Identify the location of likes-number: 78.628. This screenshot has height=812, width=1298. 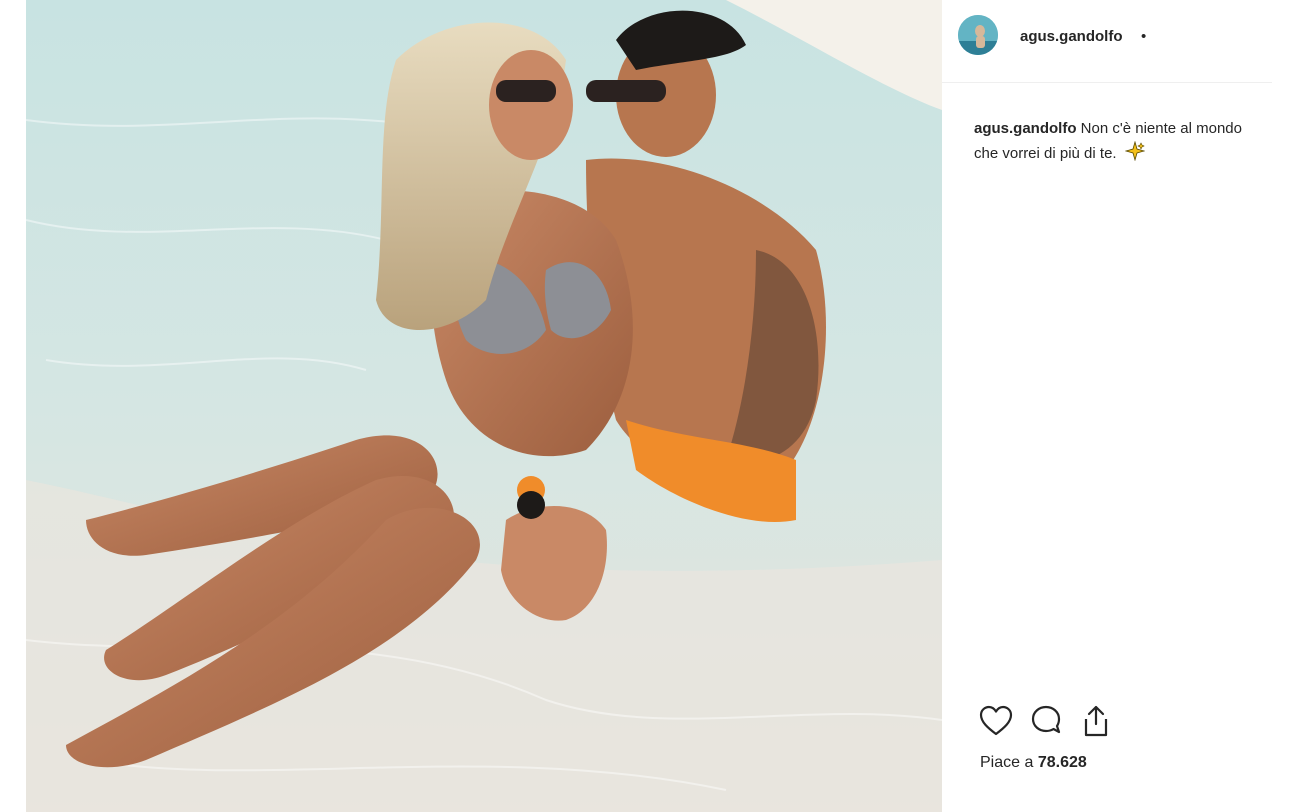
(1062, 762).